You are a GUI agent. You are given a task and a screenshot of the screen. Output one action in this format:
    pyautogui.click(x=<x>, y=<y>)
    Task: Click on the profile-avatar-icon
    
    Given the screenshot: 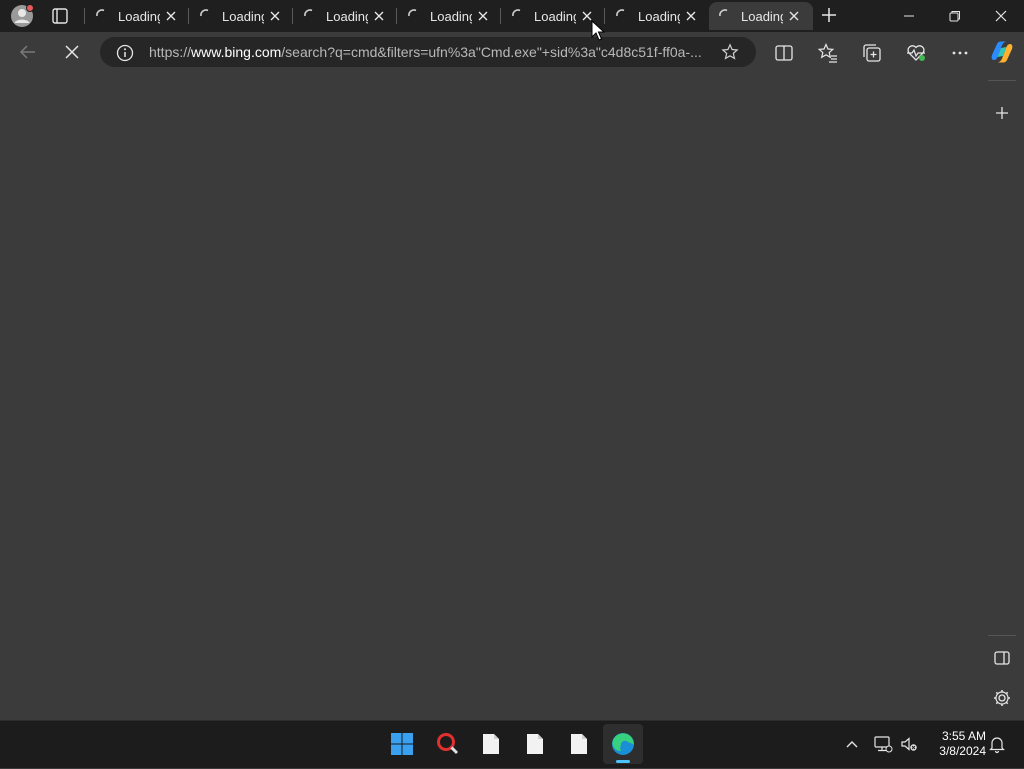 What is the action you would take?
    pyautogui.click(x=22, y=16)
    